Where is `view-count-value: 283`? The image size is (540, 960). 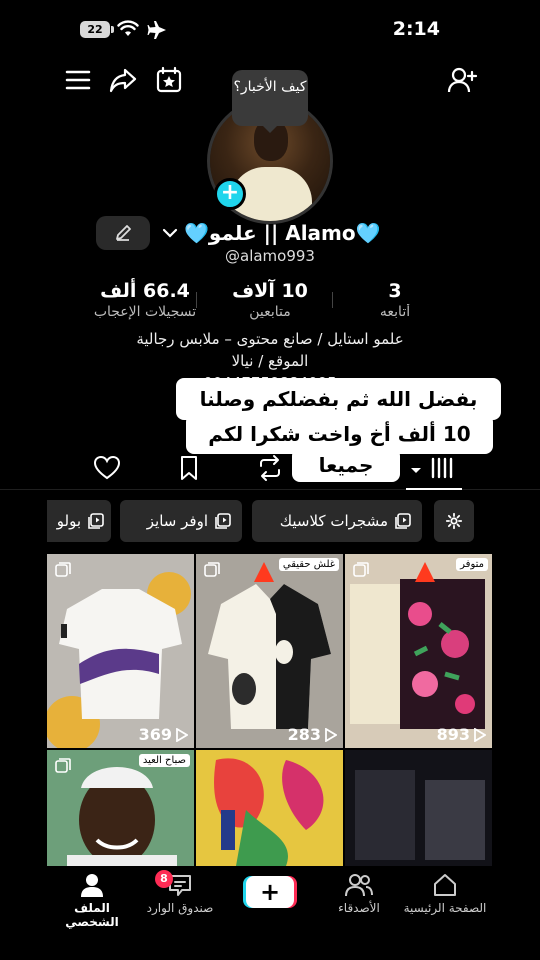
view-count-value: 283 is located at coordinates (304, 734).